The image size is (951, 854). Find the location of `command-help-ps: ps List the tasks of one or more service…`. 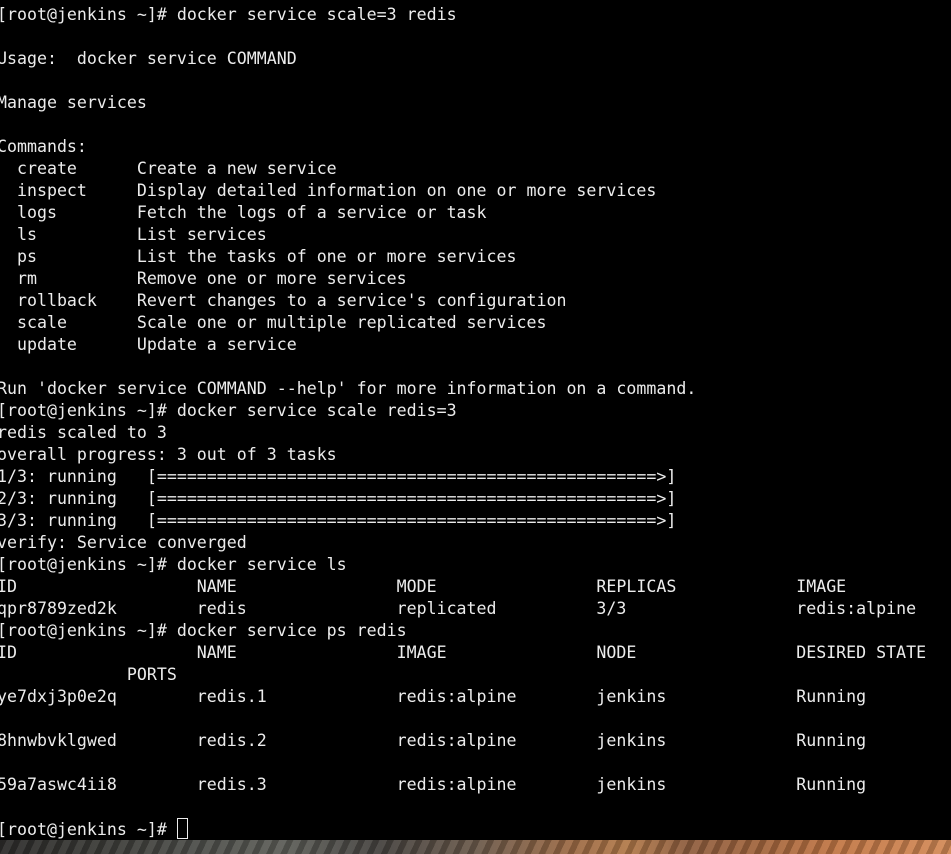

command-help-ps: ps List the tasks of one or more service… is located at coordinates (258, 256).